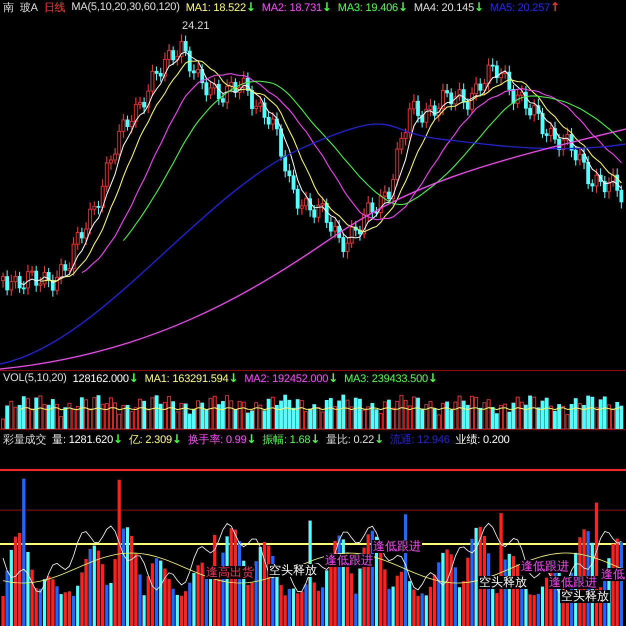 This screenshot has height=626, width=626. I want to click on indicator-reading: MA2: 18.731, so click(292, 8).